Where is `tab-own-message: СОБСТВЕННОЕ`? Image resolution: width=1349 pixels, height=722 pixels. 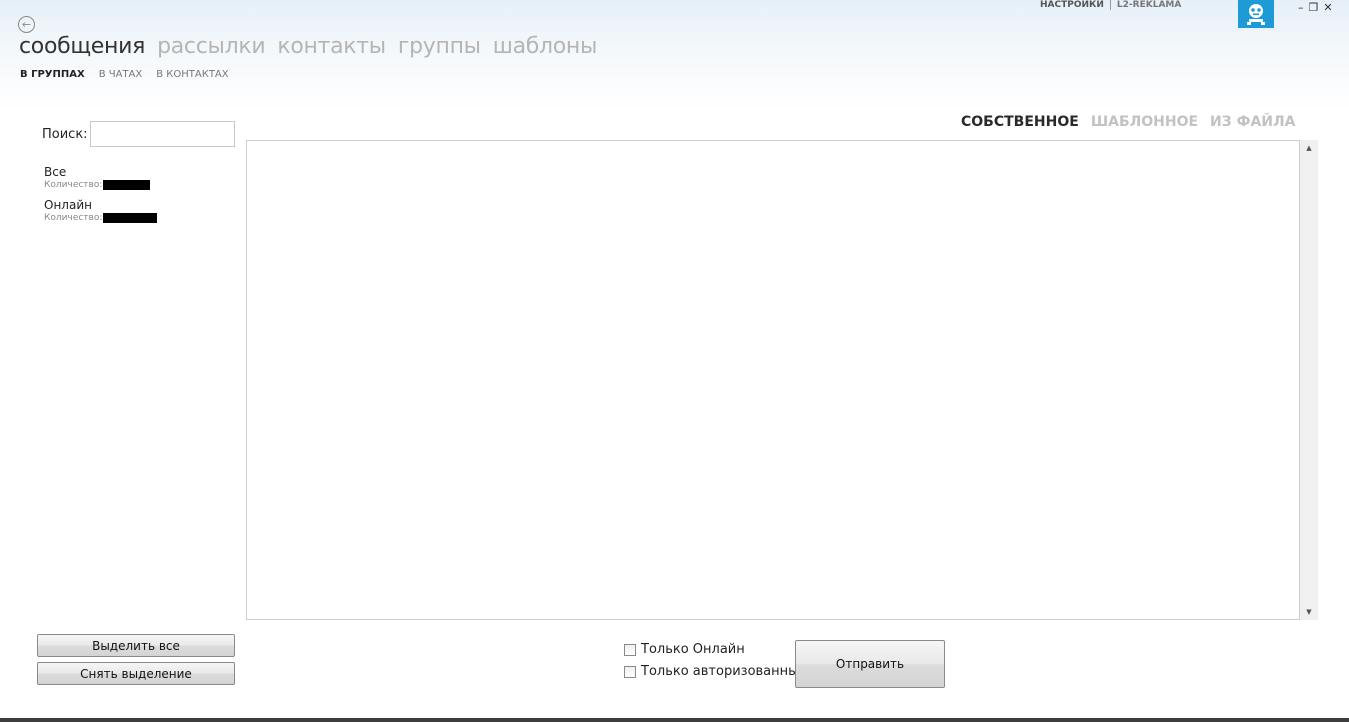 tab-own-message: СОБСТВЕННОЕ is located at coordinates (1020, 122).